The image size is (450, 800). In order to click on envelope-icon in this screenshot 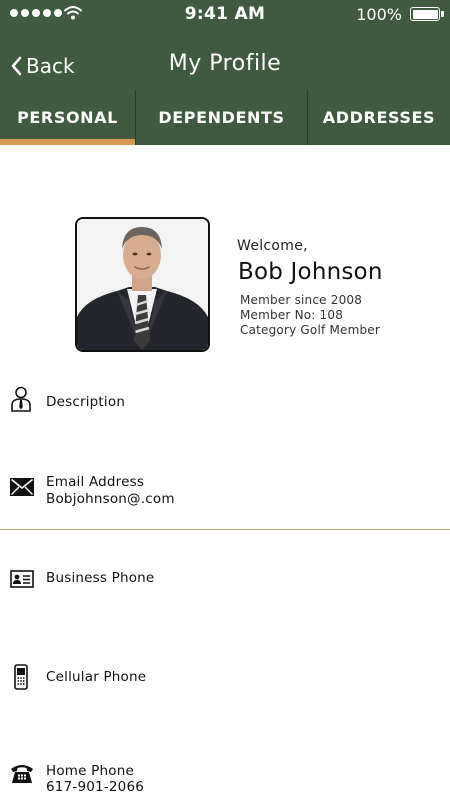, I will do `click(22, 487)`.